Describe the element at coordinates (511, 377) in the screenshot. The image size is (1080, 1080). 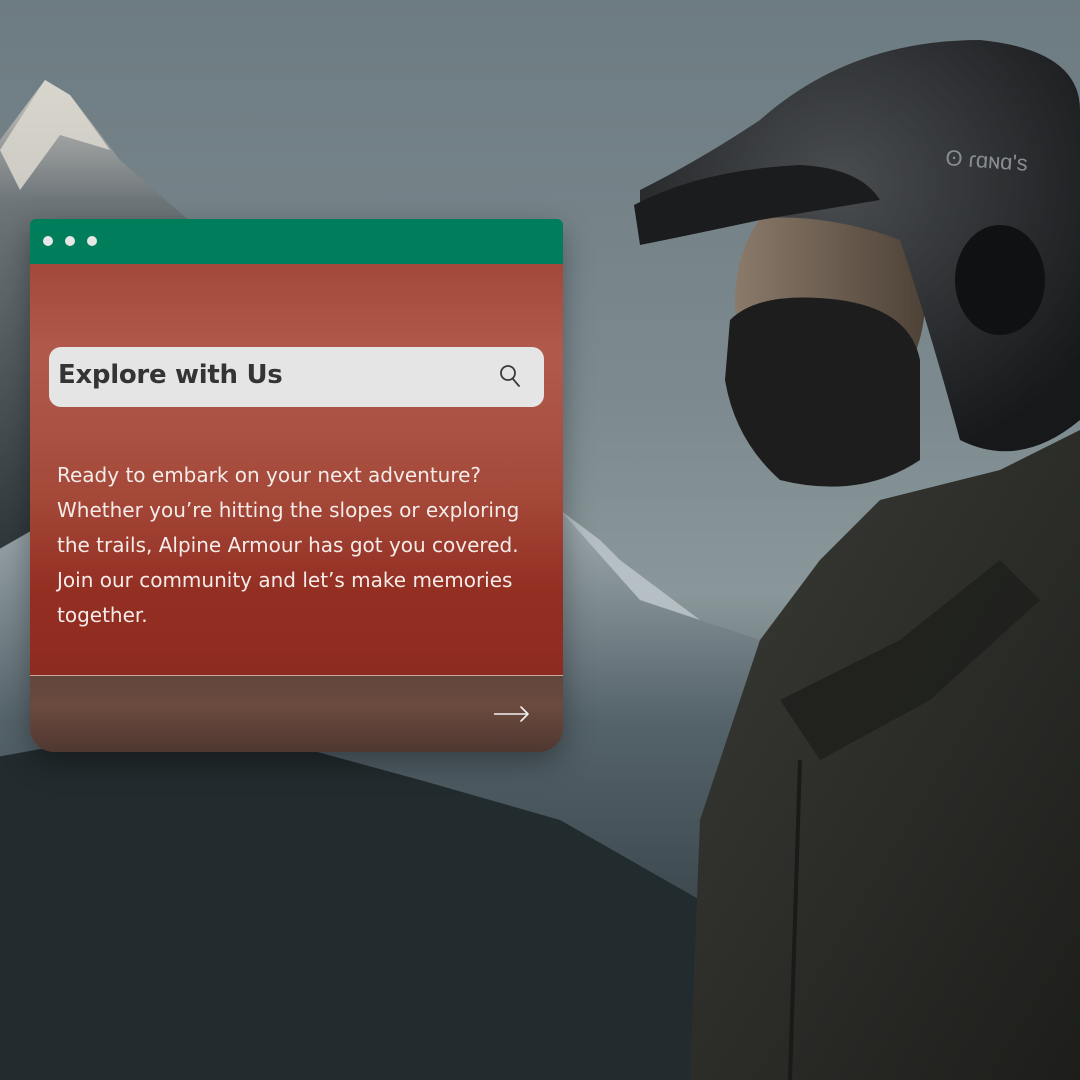
I see `search-icon` at that location.